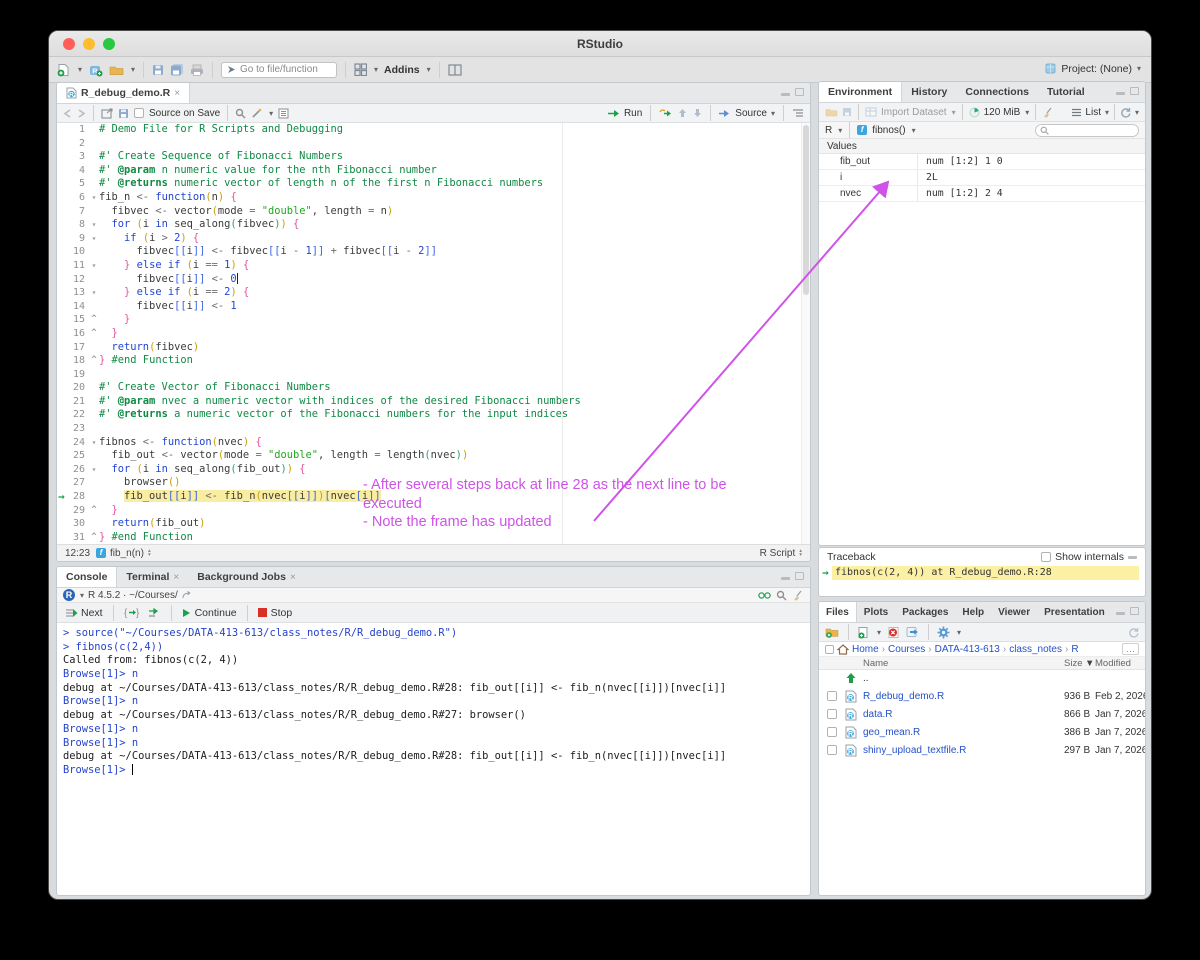 The width and height of the screenshot is (1200, 960). I want to click on line-number: 18, so click(71, 361).